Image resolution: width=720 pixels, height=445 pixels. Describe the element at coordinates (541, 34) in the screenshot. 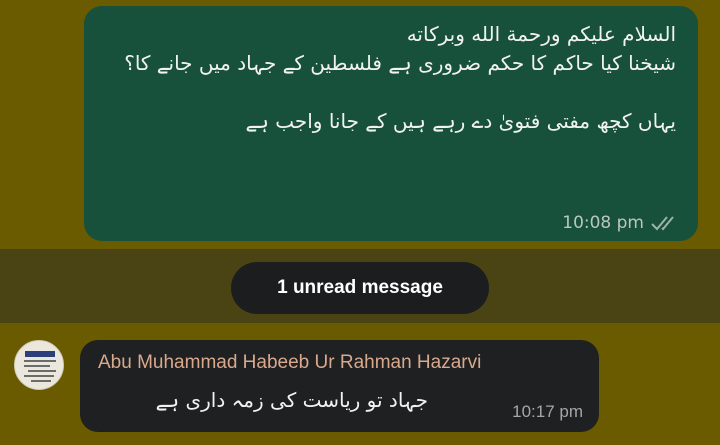

I see `message-line: السلام علیکم ورحمة الله وبركاته` at that location.